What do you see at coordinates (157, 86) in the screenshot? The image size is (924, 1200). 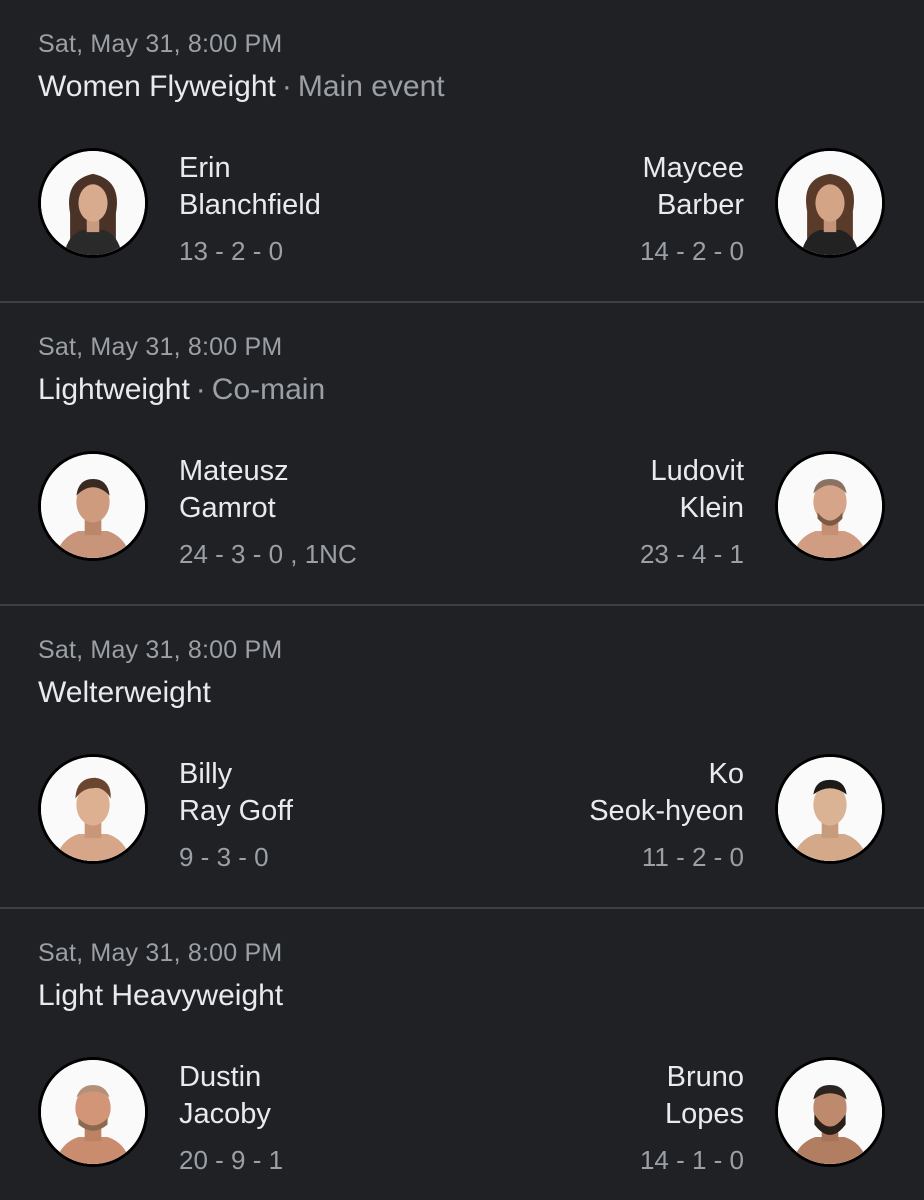 I see `division-name: Women Flyweight` at bounding box center [157, 86].